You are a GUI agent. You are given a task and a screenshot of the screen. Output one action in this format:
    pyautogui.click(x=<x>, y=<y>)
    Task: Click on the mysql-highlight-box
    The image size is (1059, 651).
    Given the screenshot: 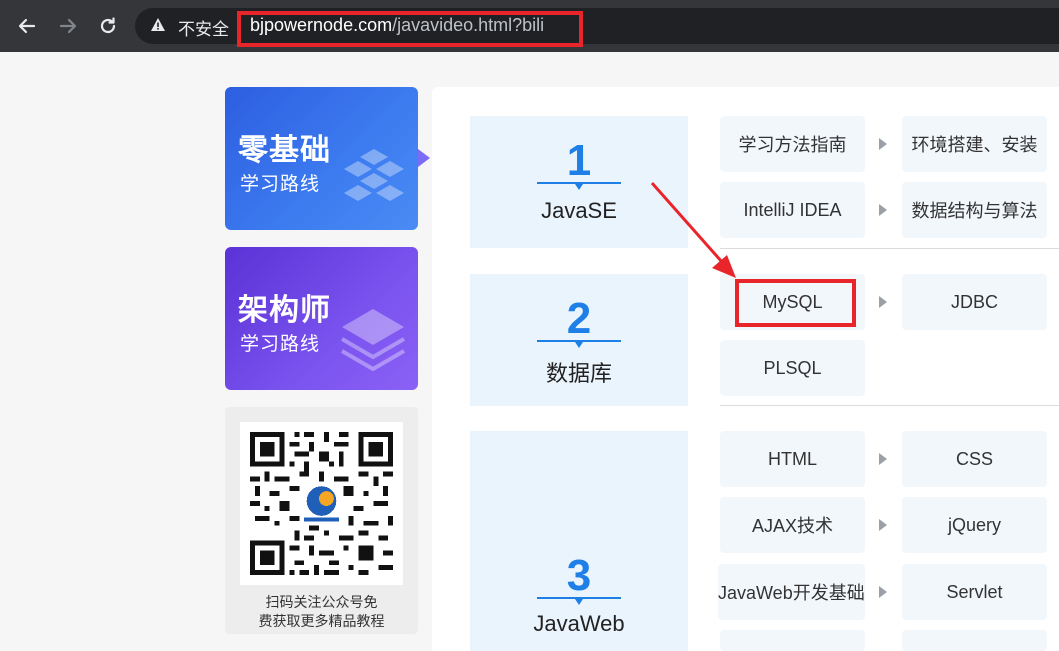 What is the action you would take?
    pyautogui.click(x=795, y=303)
    